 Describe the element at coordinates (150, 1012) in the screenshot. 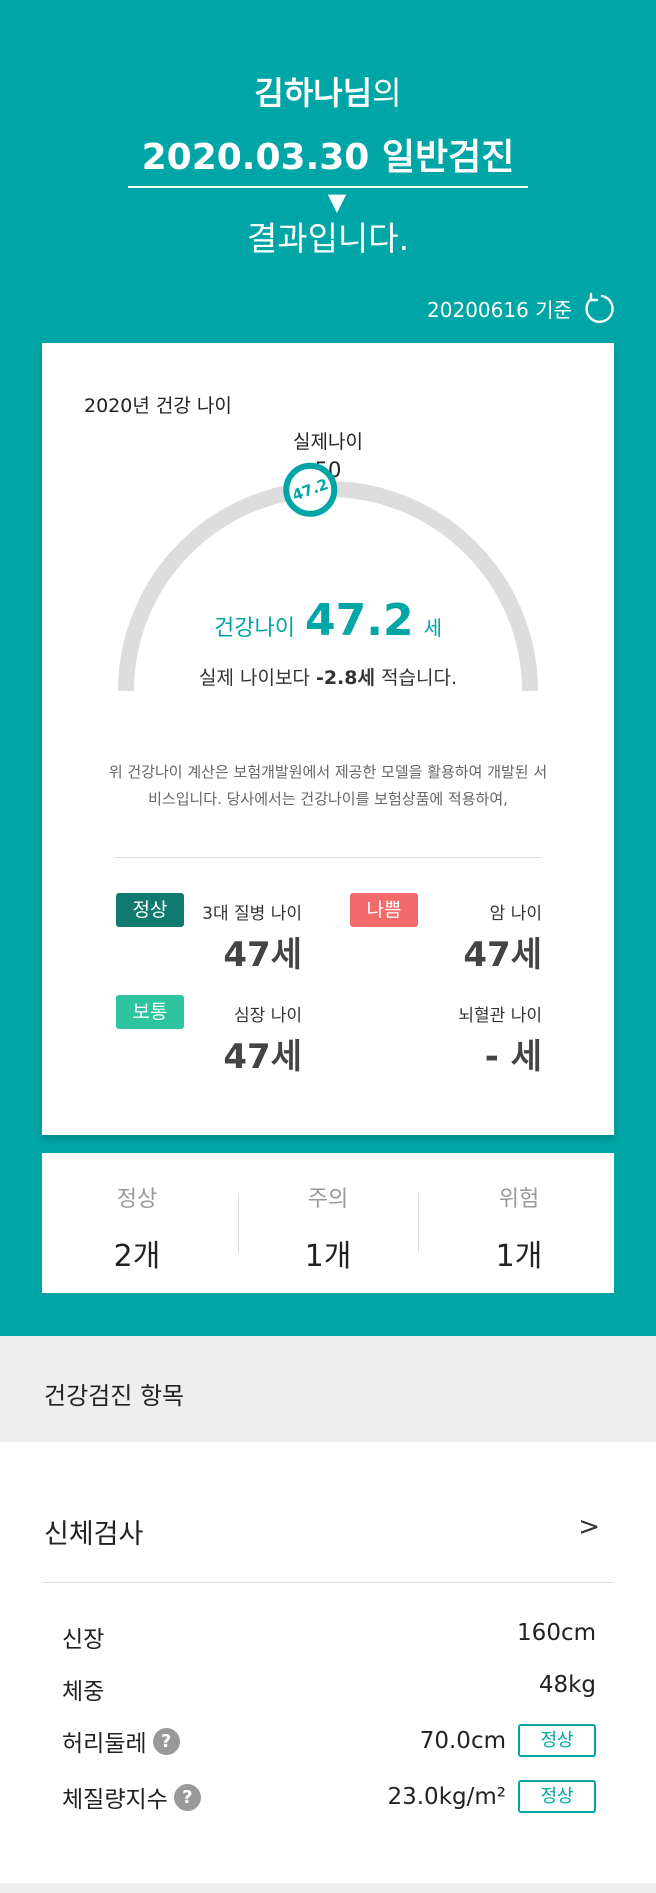

I see `metric-badge-3: 보통` at that location.